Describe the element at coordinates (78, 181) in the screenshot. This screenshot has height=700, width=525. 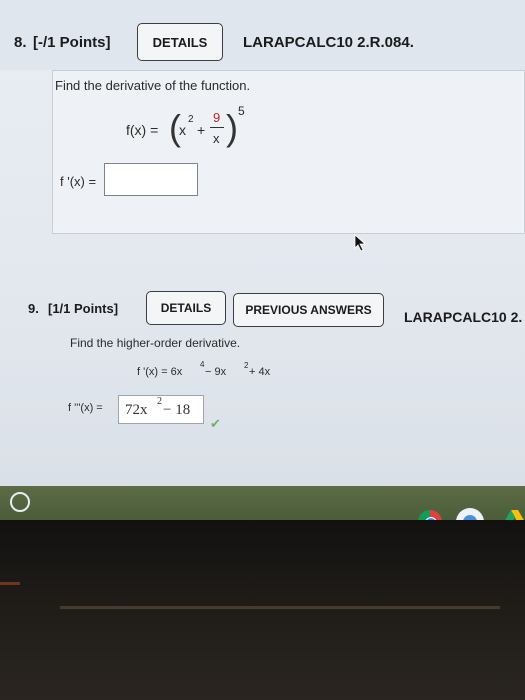
I see `answer-label: f '(x) =` at that location.